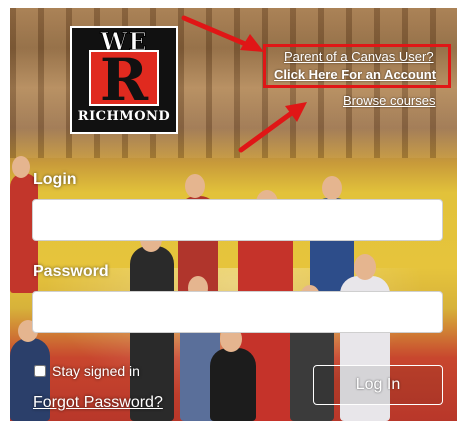 This screenshot has width=465, height=421. Describe the element at coordinates (359, 56) in the screenshot. I see `parent-canvas-user-link: Parent of a Canvas User?` at that location.